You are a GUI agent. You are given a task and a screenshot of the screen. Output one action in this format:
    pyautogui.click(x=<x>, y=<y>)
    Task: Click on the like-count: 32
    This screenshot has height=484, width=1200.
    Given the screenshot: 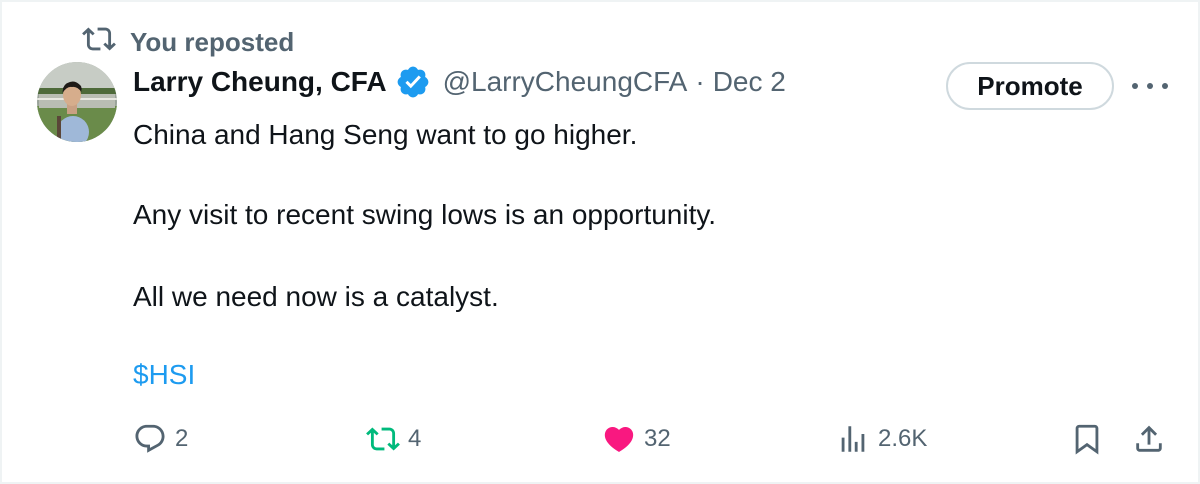 What is the action you would take?
    pyautogui.click(x=657, y=438)
    